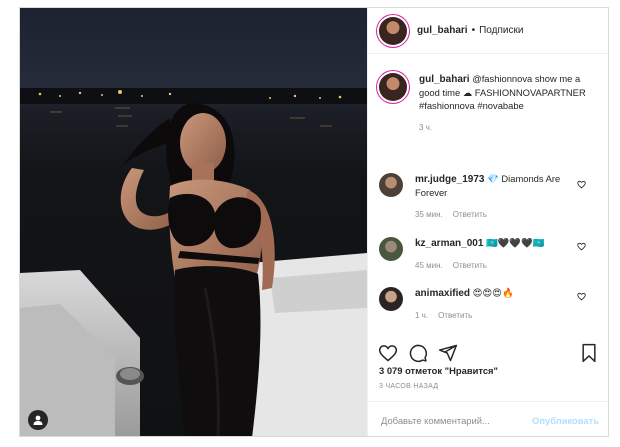 Image resolution: width=620 pixels, height=447 pixels. I want to click on caption-username: gul_bahari, so click(444, 79).